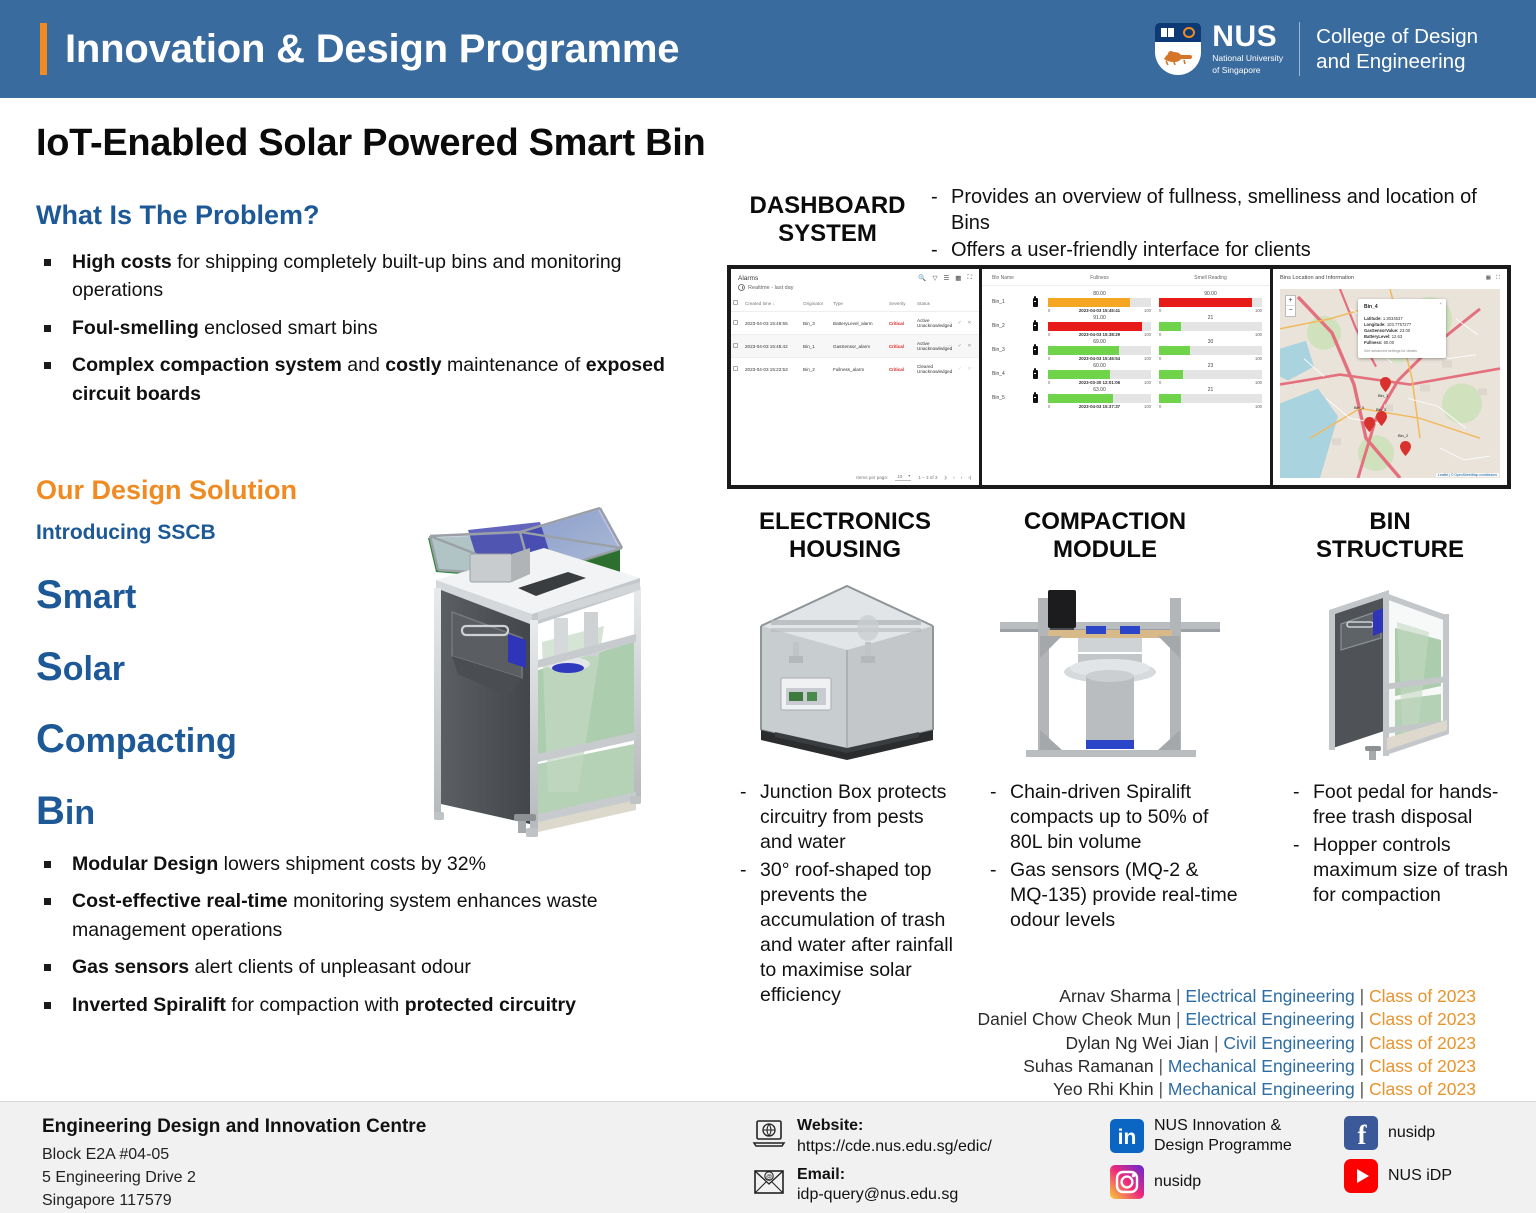  Describe the element at coordinates (1210, 350) in the screenshot. I see `smell-gauge: 30 0 100` at that location.